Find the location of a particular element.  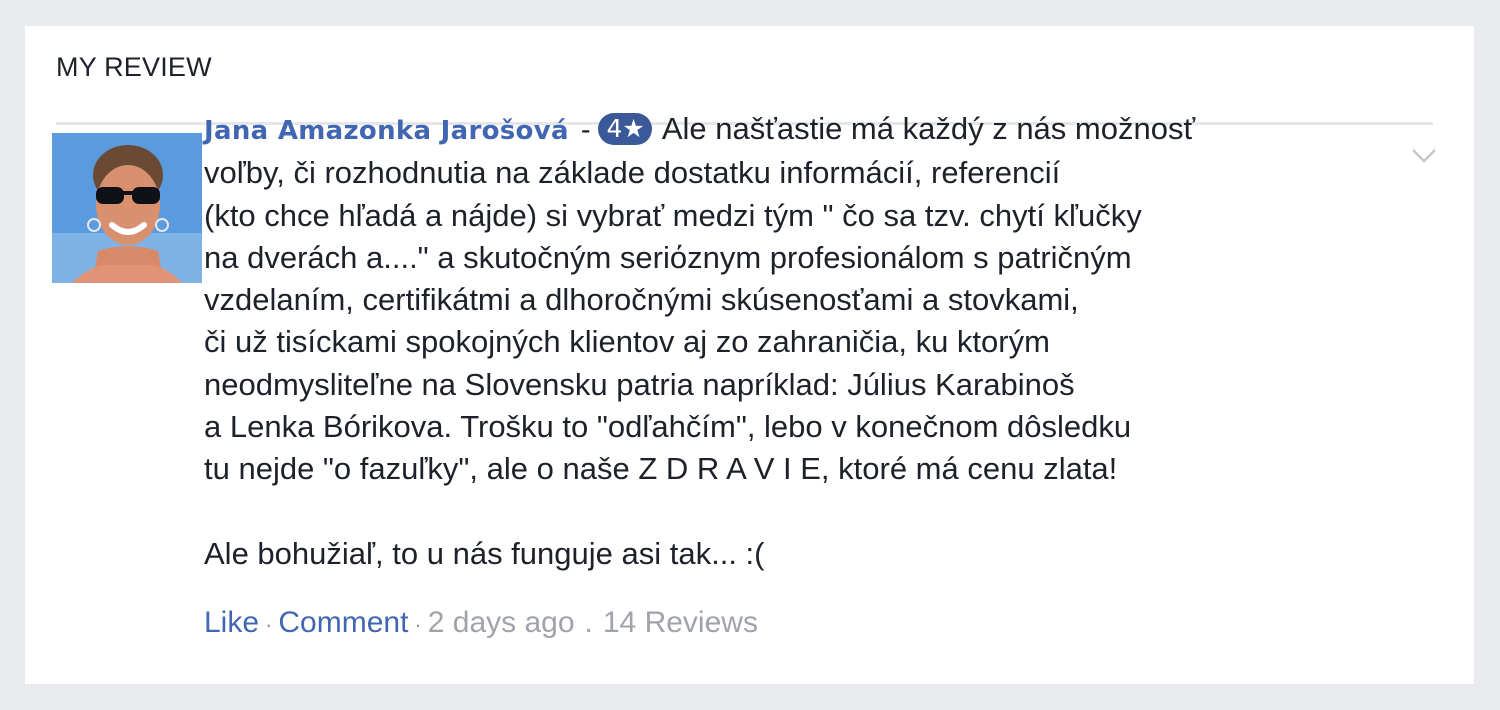

section-title: MY REVIEW is located at coordinates (134, 67).